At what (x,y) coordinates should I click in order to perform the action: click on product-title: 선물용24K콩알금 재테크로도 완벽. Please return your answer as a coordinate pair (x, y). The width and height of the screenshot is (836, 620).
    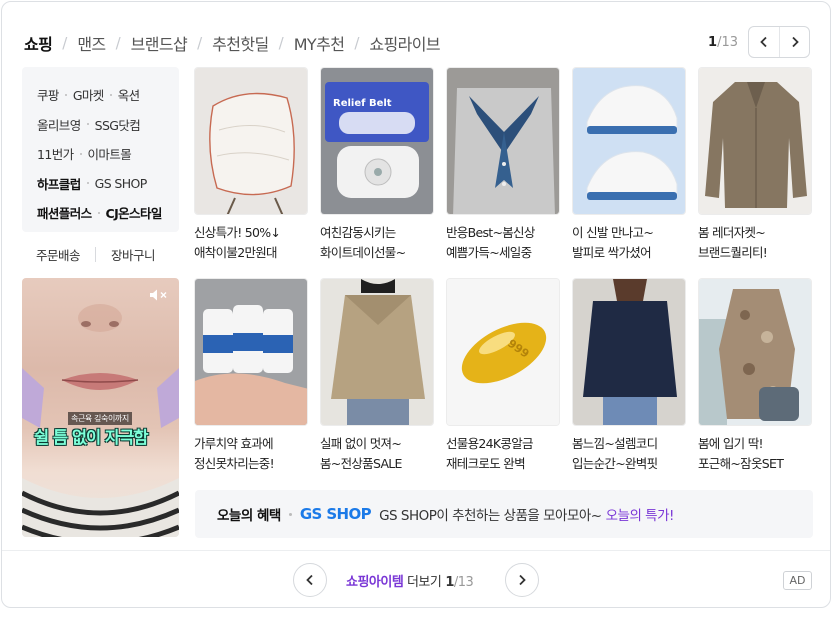
    Looking at the image, I should click on (490, 453).